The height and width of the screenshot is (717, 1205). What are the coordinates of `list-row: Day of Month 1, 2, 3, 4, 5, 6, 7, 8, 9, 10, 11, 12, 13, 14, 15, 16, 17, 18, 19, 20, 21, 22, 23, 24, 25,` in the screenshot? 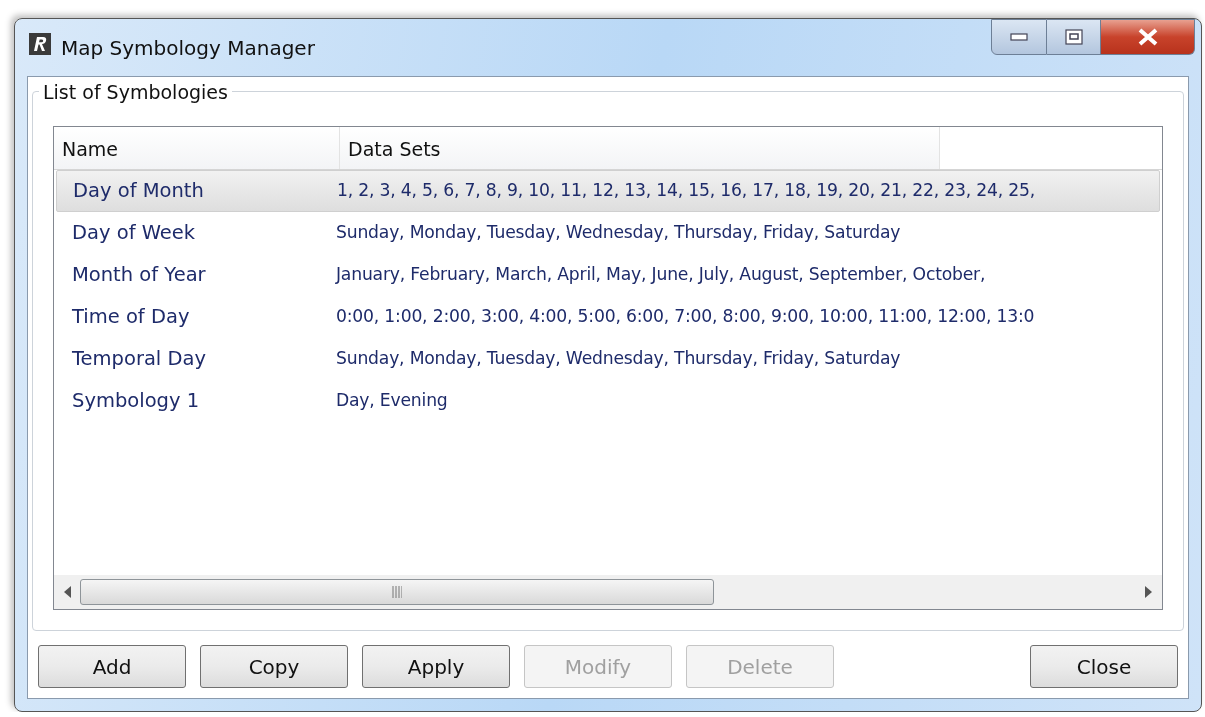 It's located at (608, 191).